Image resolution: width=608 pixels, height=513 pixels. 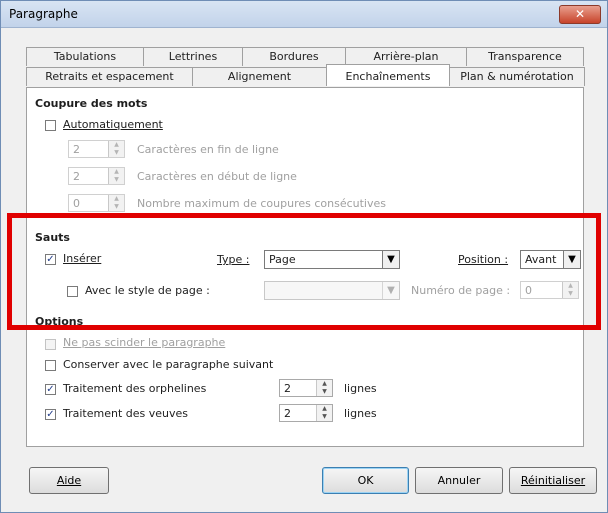 I want to click on no-split-label: Ne pas scinder le paragraphe, so click(x=144, y=342).